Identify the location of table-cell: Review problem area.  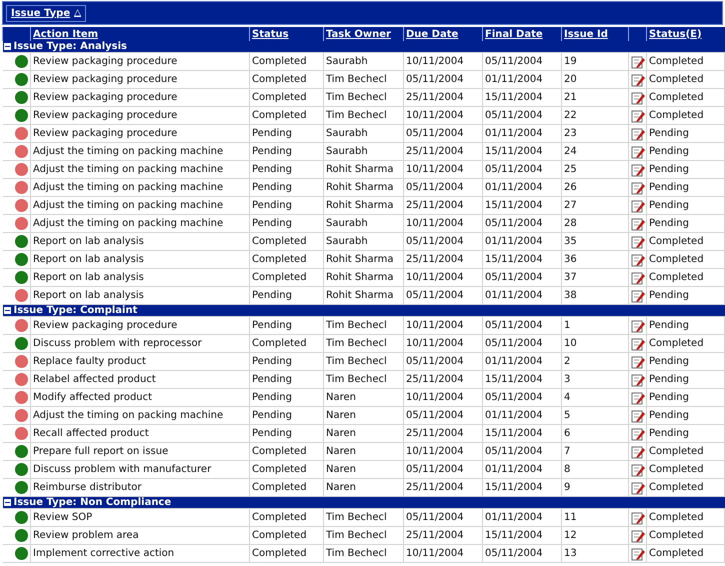
(140, 535).